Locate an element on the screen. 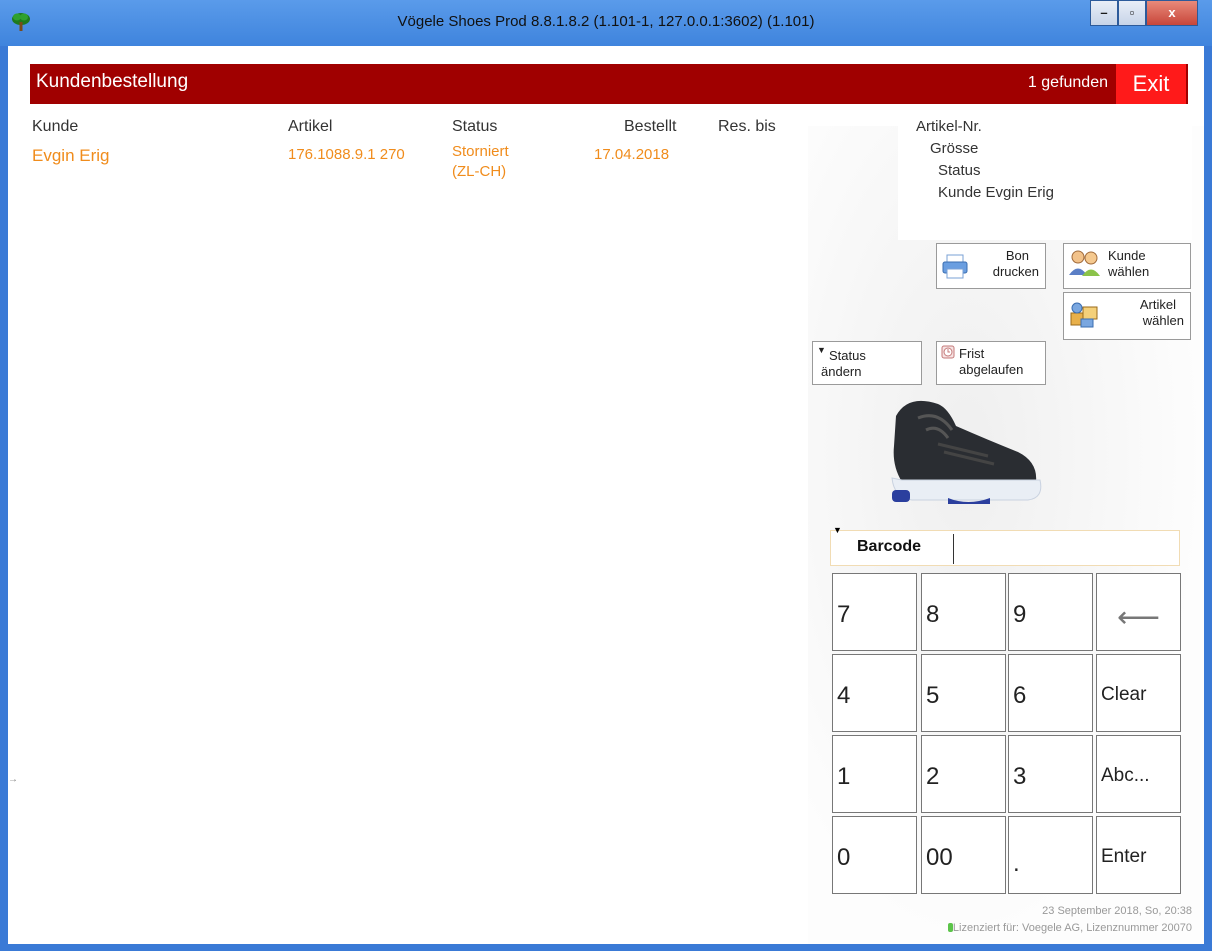  status-line2: ändern is located at coordinates (841, 371).